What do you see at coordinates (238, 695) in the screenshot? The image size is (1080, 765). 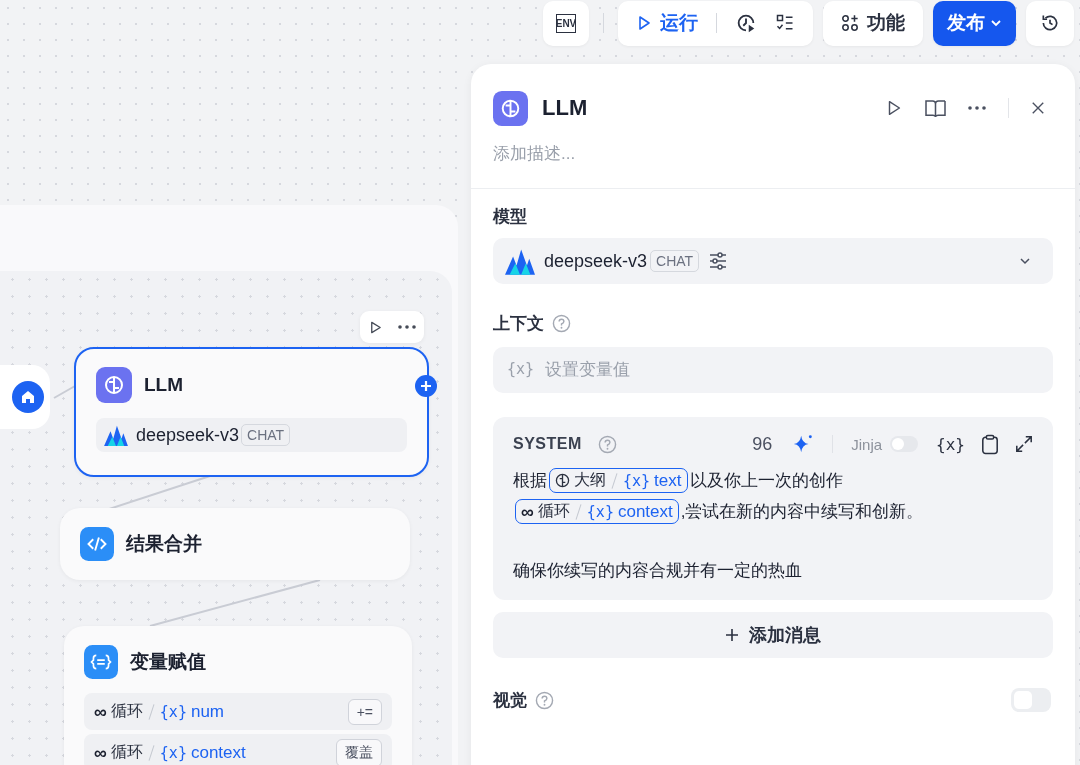 I see `assign-node: 变量赋值 ∞ 循环 {x} num += ∞ 循环 {x} context 覆盖` at bounding box center [238, 695].